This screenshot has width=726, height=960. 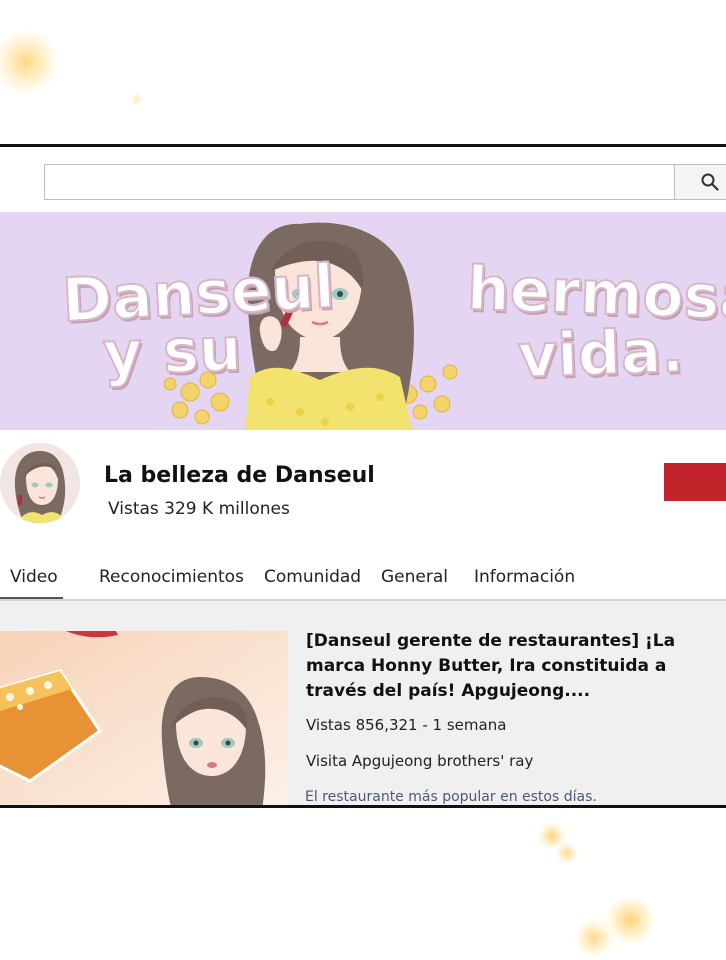 I want to click on thumbnail-image, so click(x=144, y=718).